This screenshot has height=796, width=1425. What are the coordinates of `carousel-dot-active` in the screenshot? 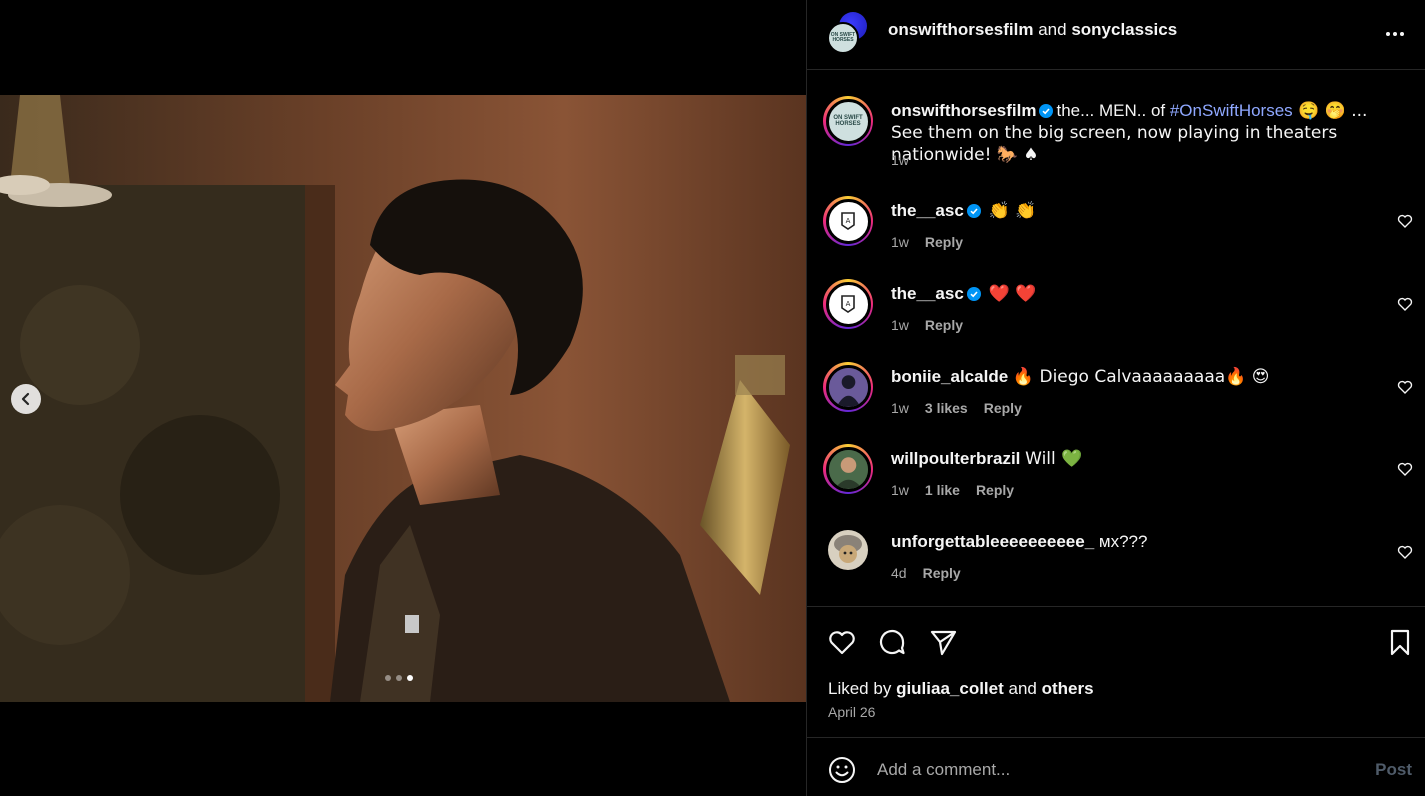 It's located at (410, 678).